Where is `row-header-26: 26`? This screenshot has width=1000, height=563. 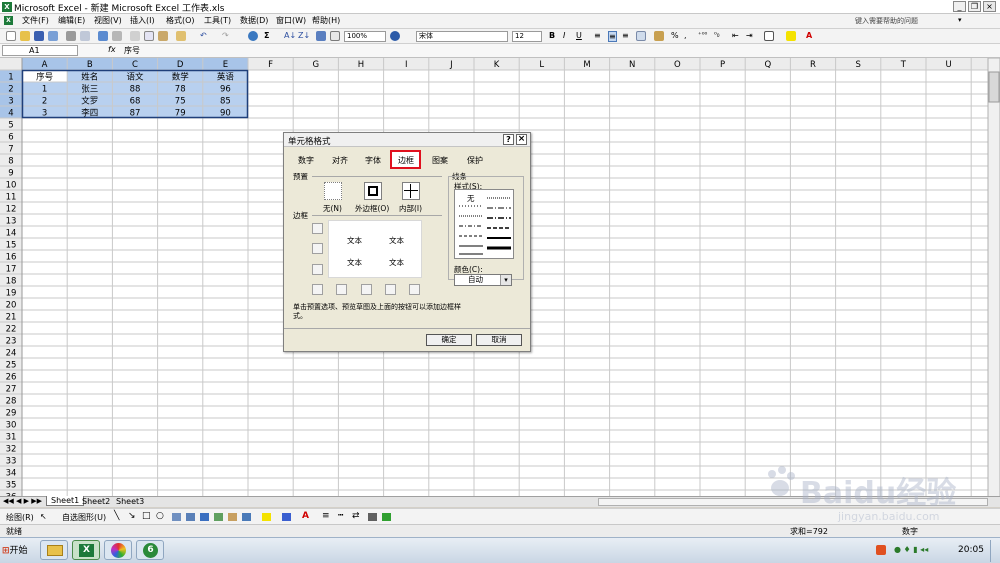 row-header-26: 26 is located at coordinates (11, 378).